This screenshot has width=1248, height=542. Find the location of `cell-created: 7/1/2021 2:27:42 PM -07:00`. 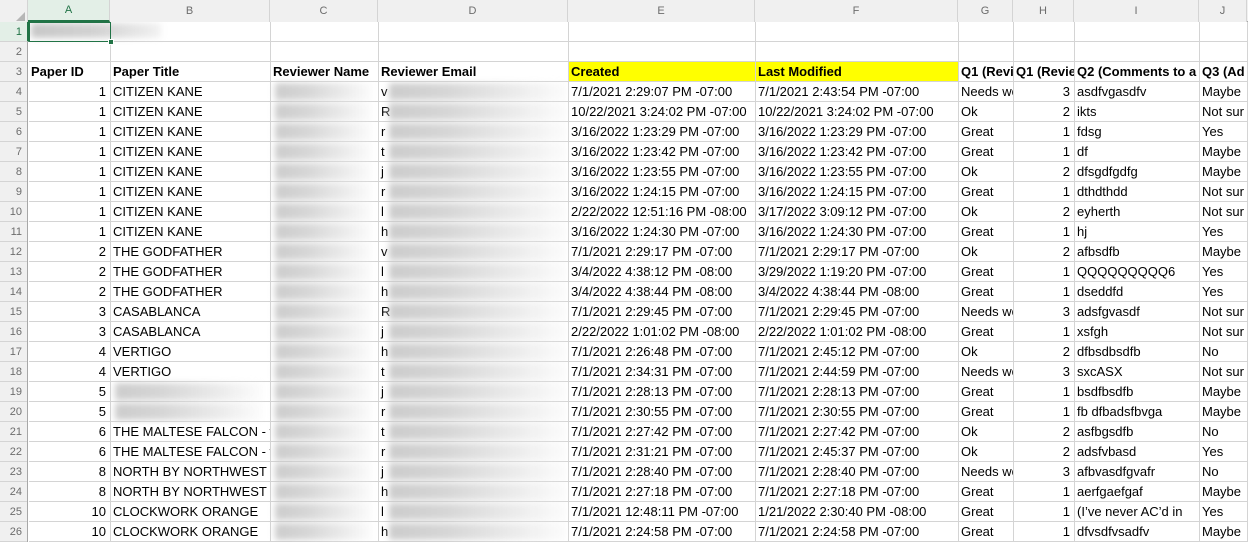

cell-created: 7/1/2021 2:27:42 PM -07:00 is located at coordinates (662, 431).